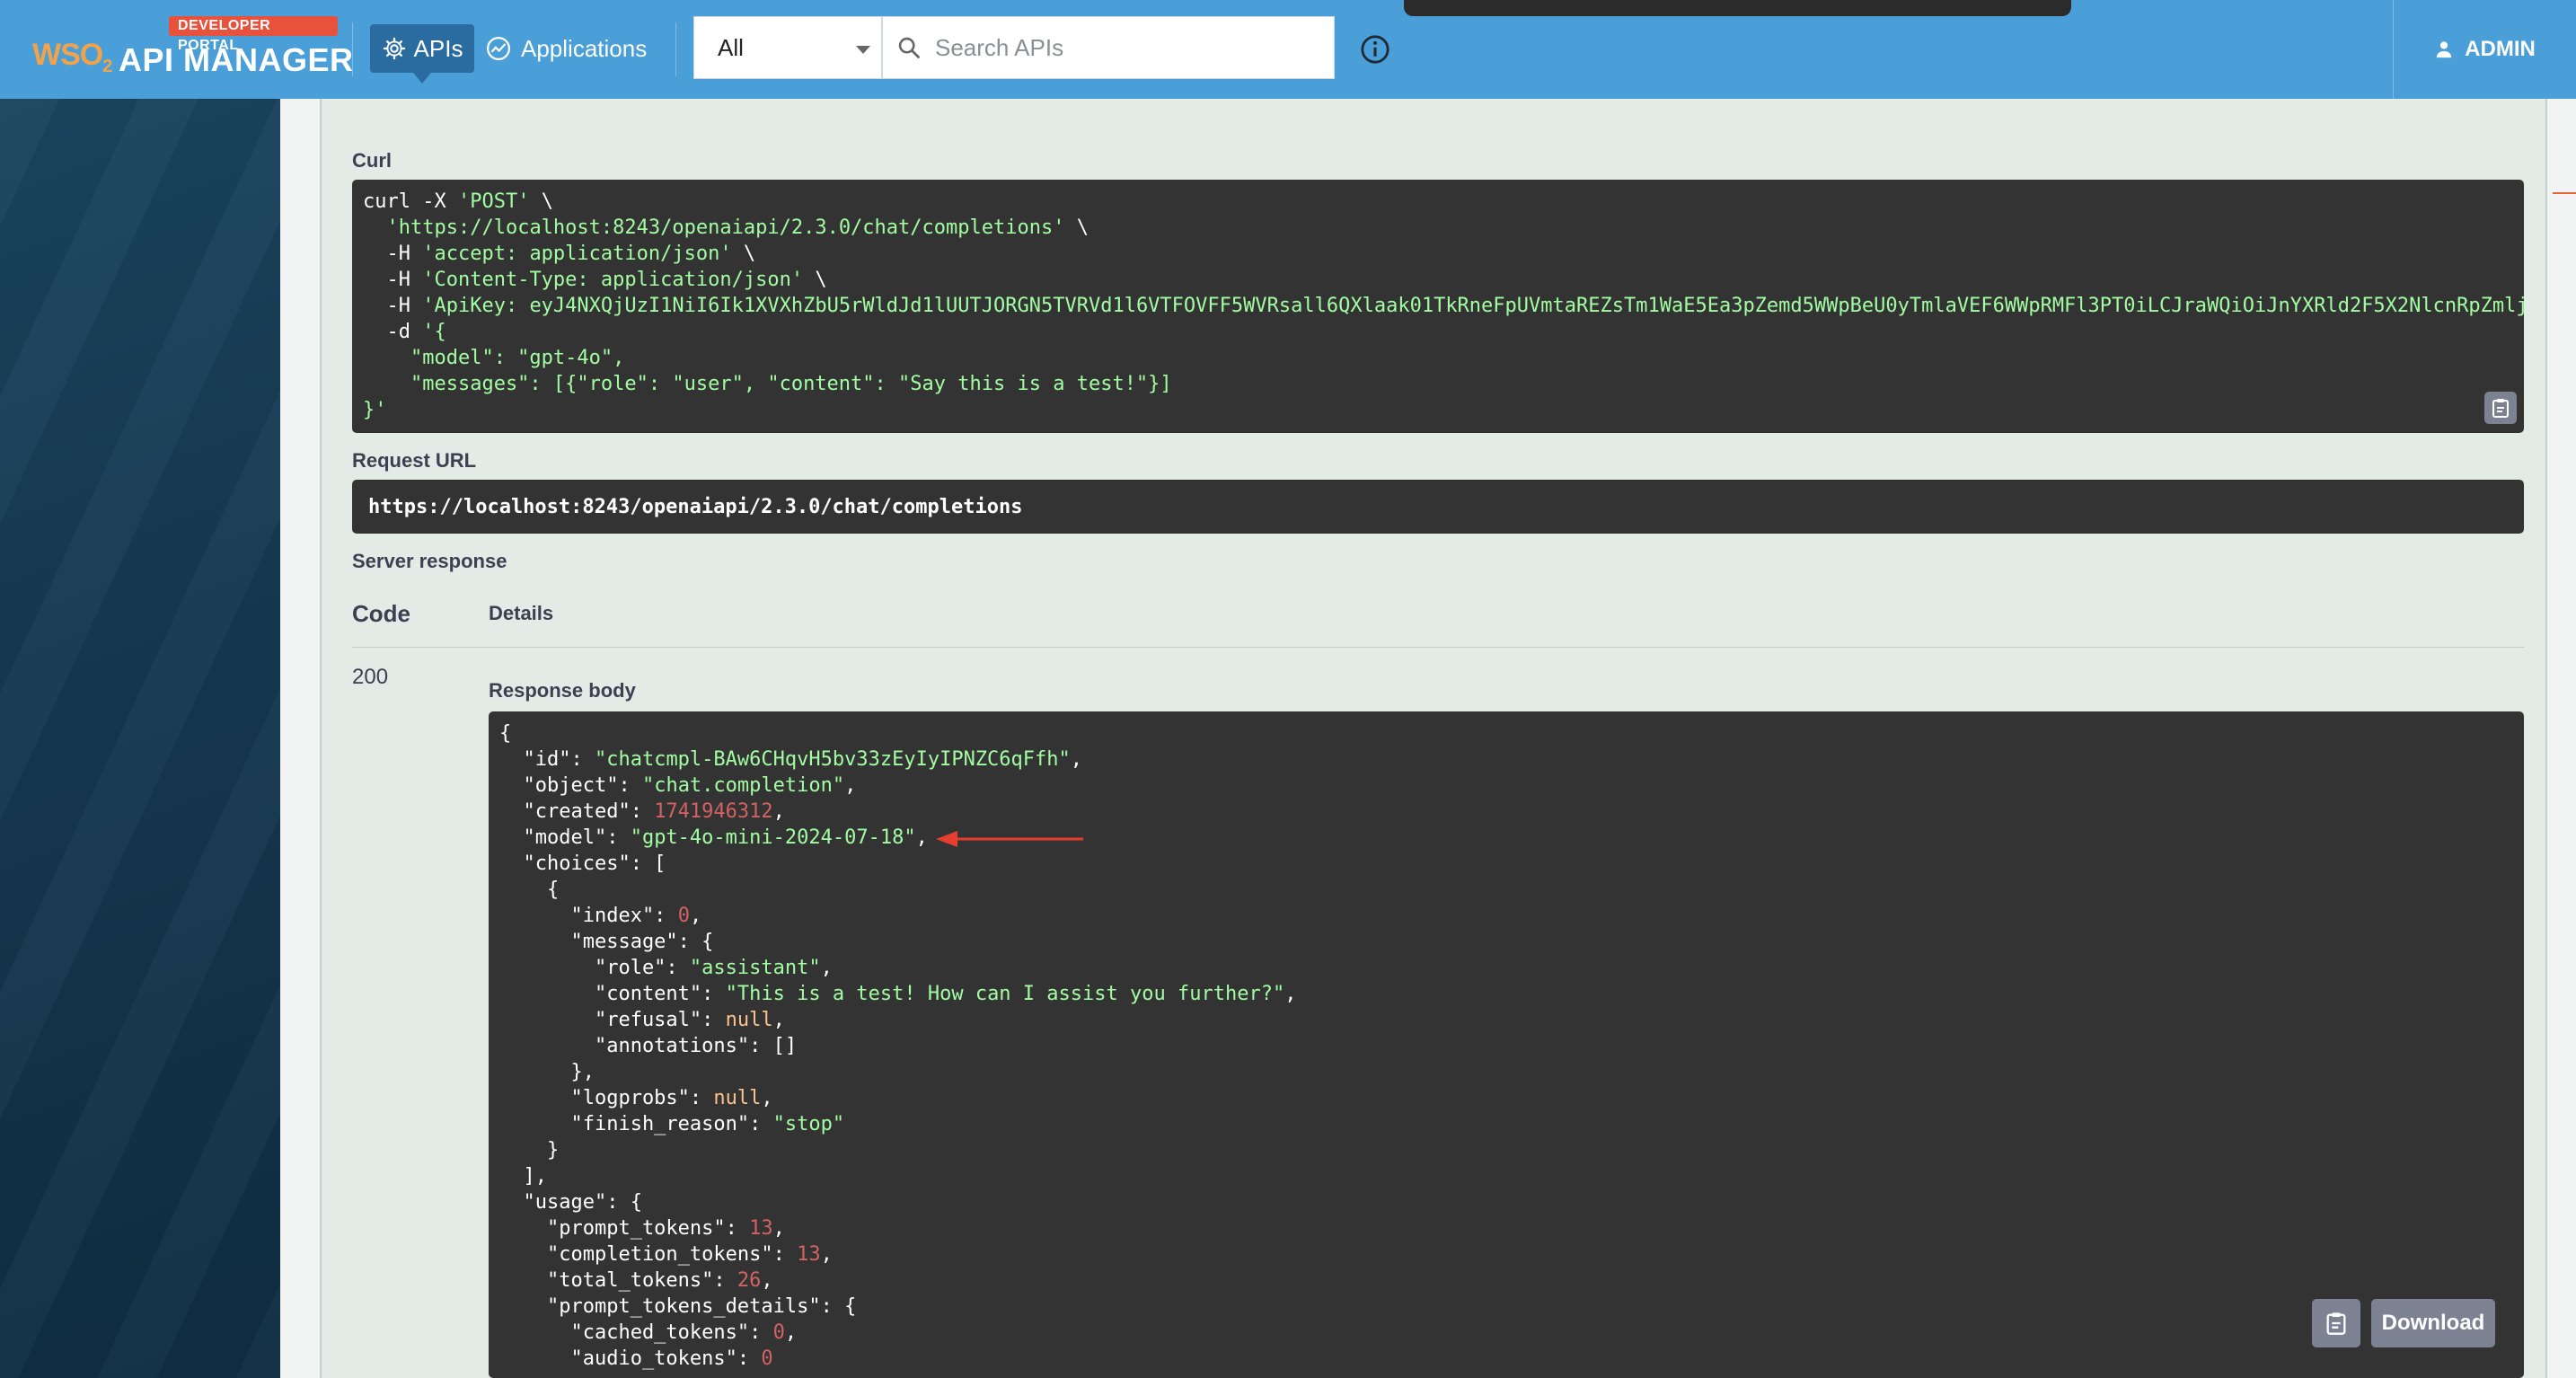 The image size is (2576, 1378). What do you see at coordinates (577, 811) in the screenshot?
I see `code-token: "created":` at bounding box center [577, 811].